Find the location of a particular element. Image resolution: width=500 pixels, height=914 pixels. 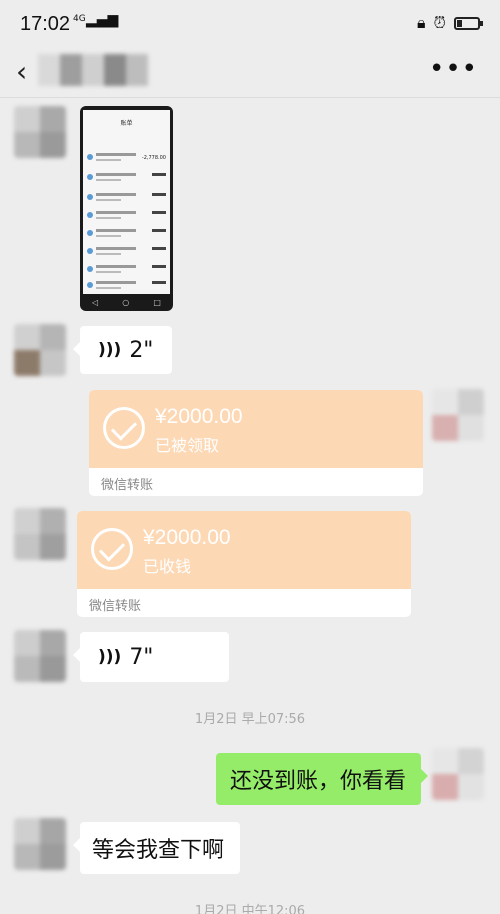

timestamp: 1月2日 中午12:06 is located at coordinates (250, 909).